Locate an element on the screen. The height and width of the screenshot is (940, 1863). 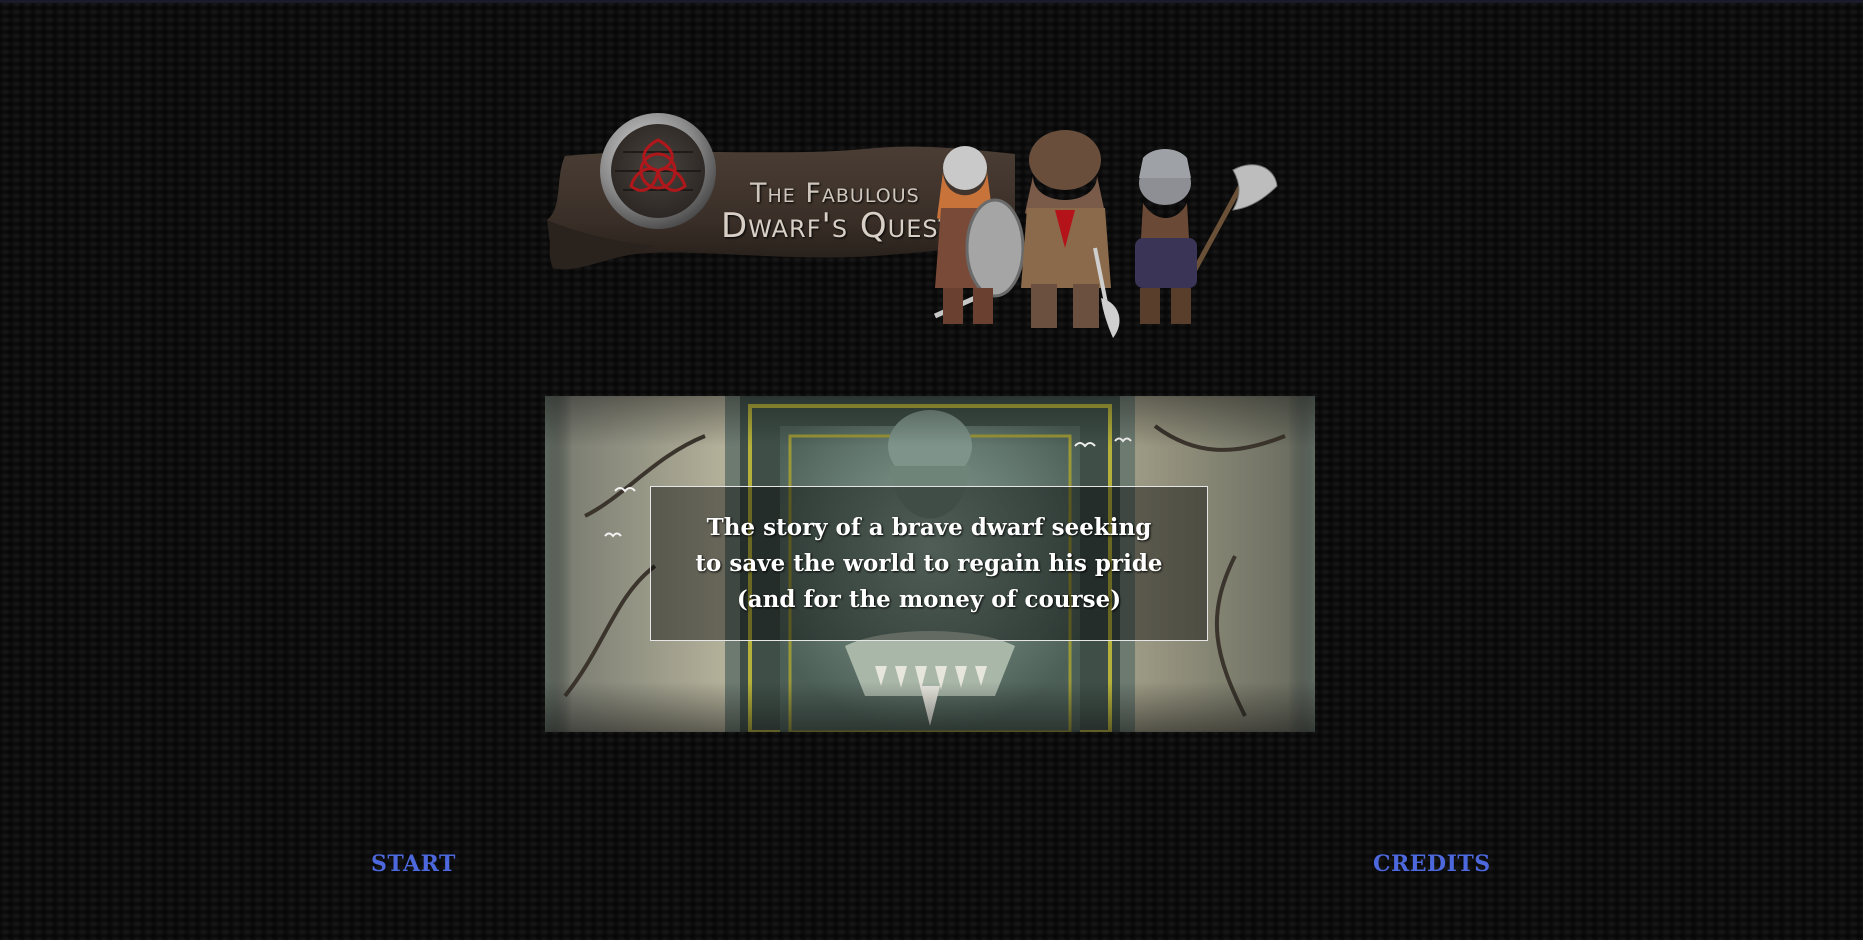
story-line-1: The story of a brave dwarf seeking is located at coordinates (929, 527).